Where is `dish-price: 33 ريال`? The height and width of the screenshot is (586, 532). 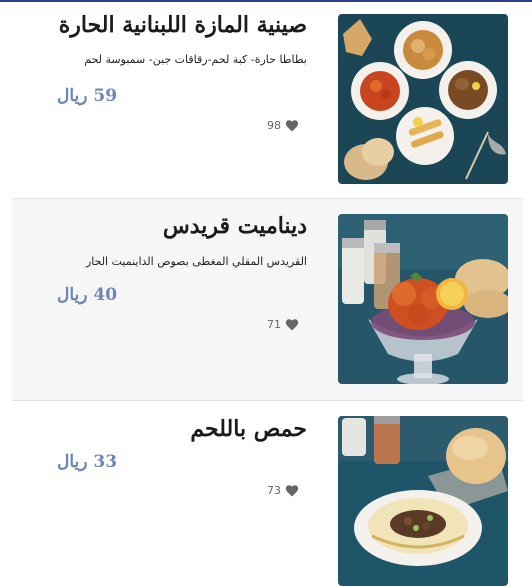
dish-price: 33 ريال is located at coordinates (87, 462).